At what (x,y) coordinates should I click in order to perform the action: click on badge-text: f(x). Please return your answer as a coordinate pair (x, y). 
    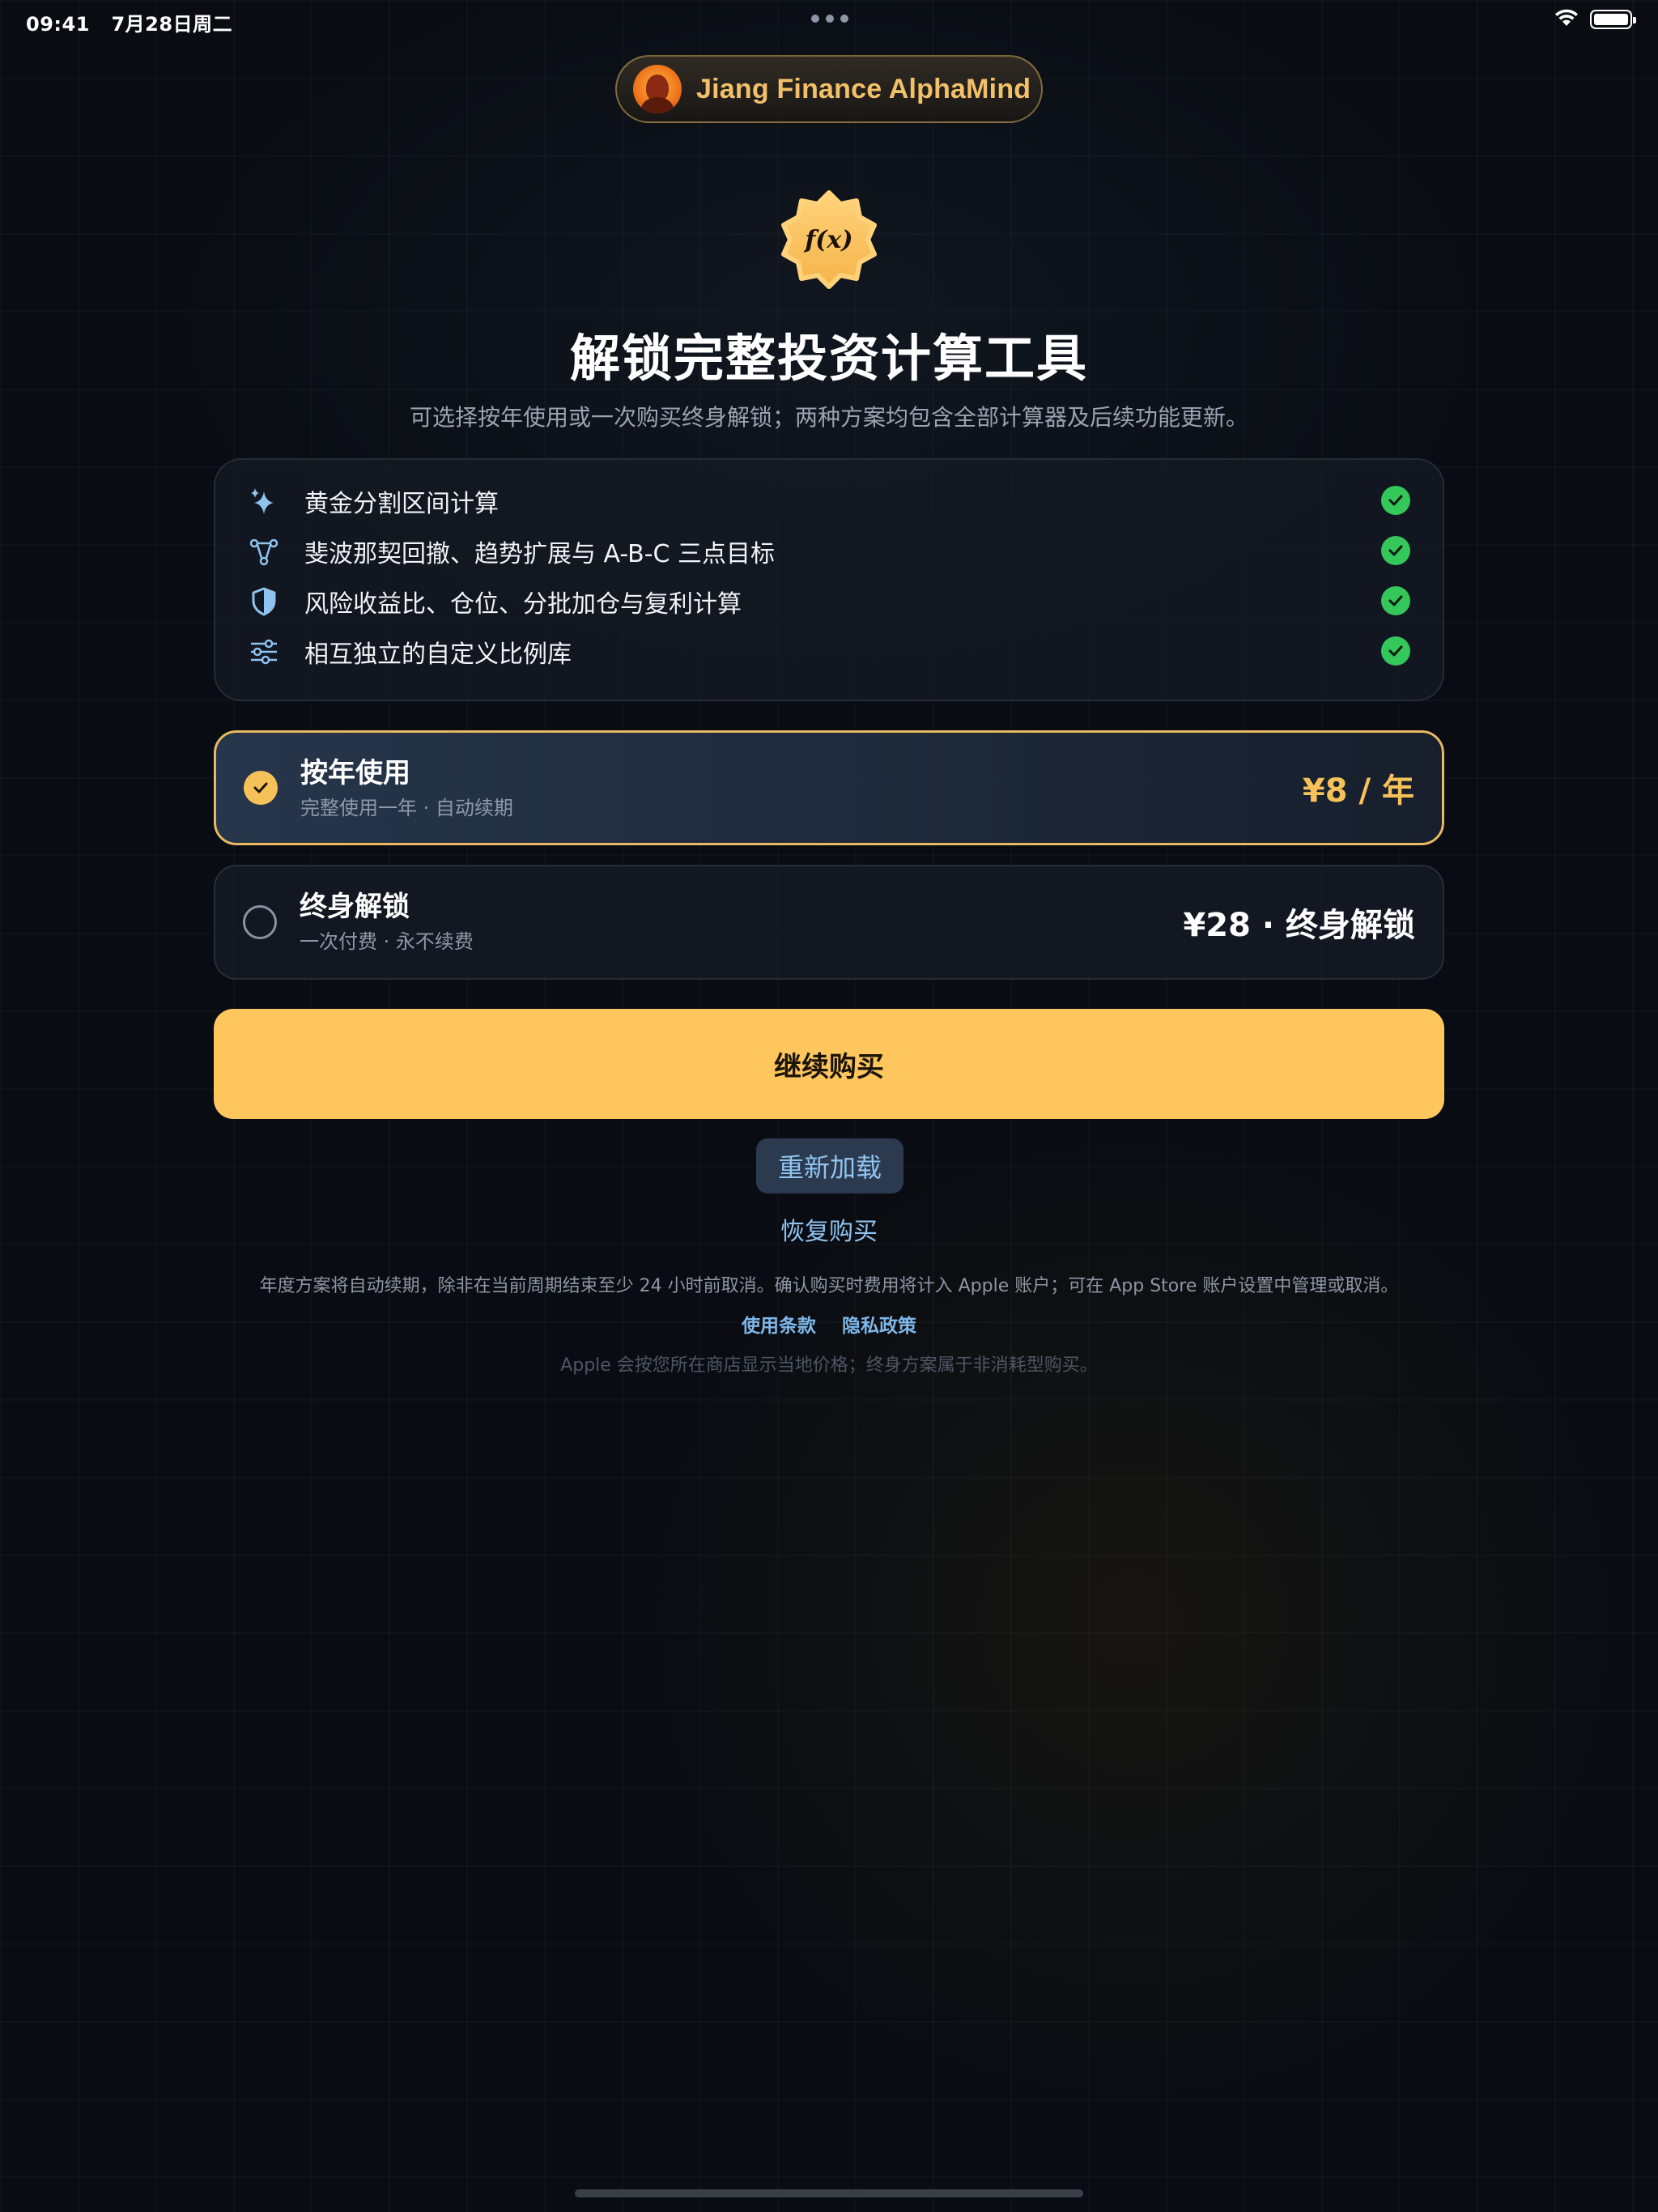
    Looking at the image, I should click on (829, 240).